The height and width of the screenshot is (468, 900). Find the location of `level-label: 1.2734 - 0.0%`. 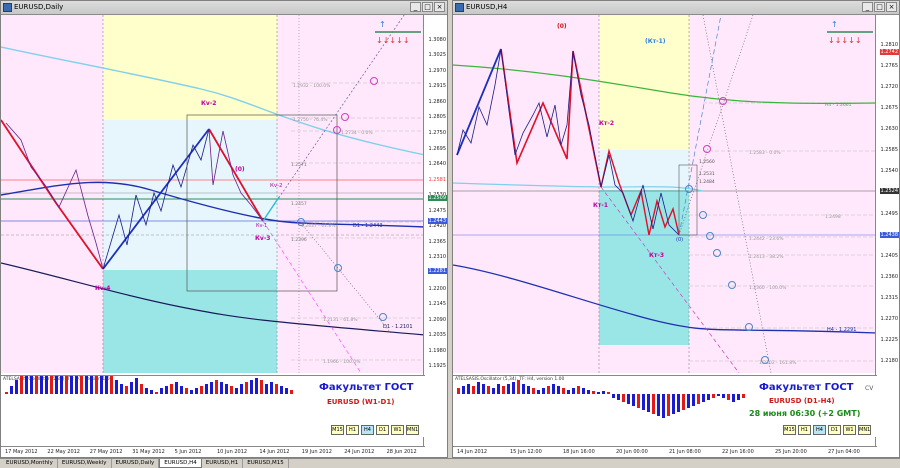

level-label: 1.2734 - 0.0% is located at coordinates (357, 133).